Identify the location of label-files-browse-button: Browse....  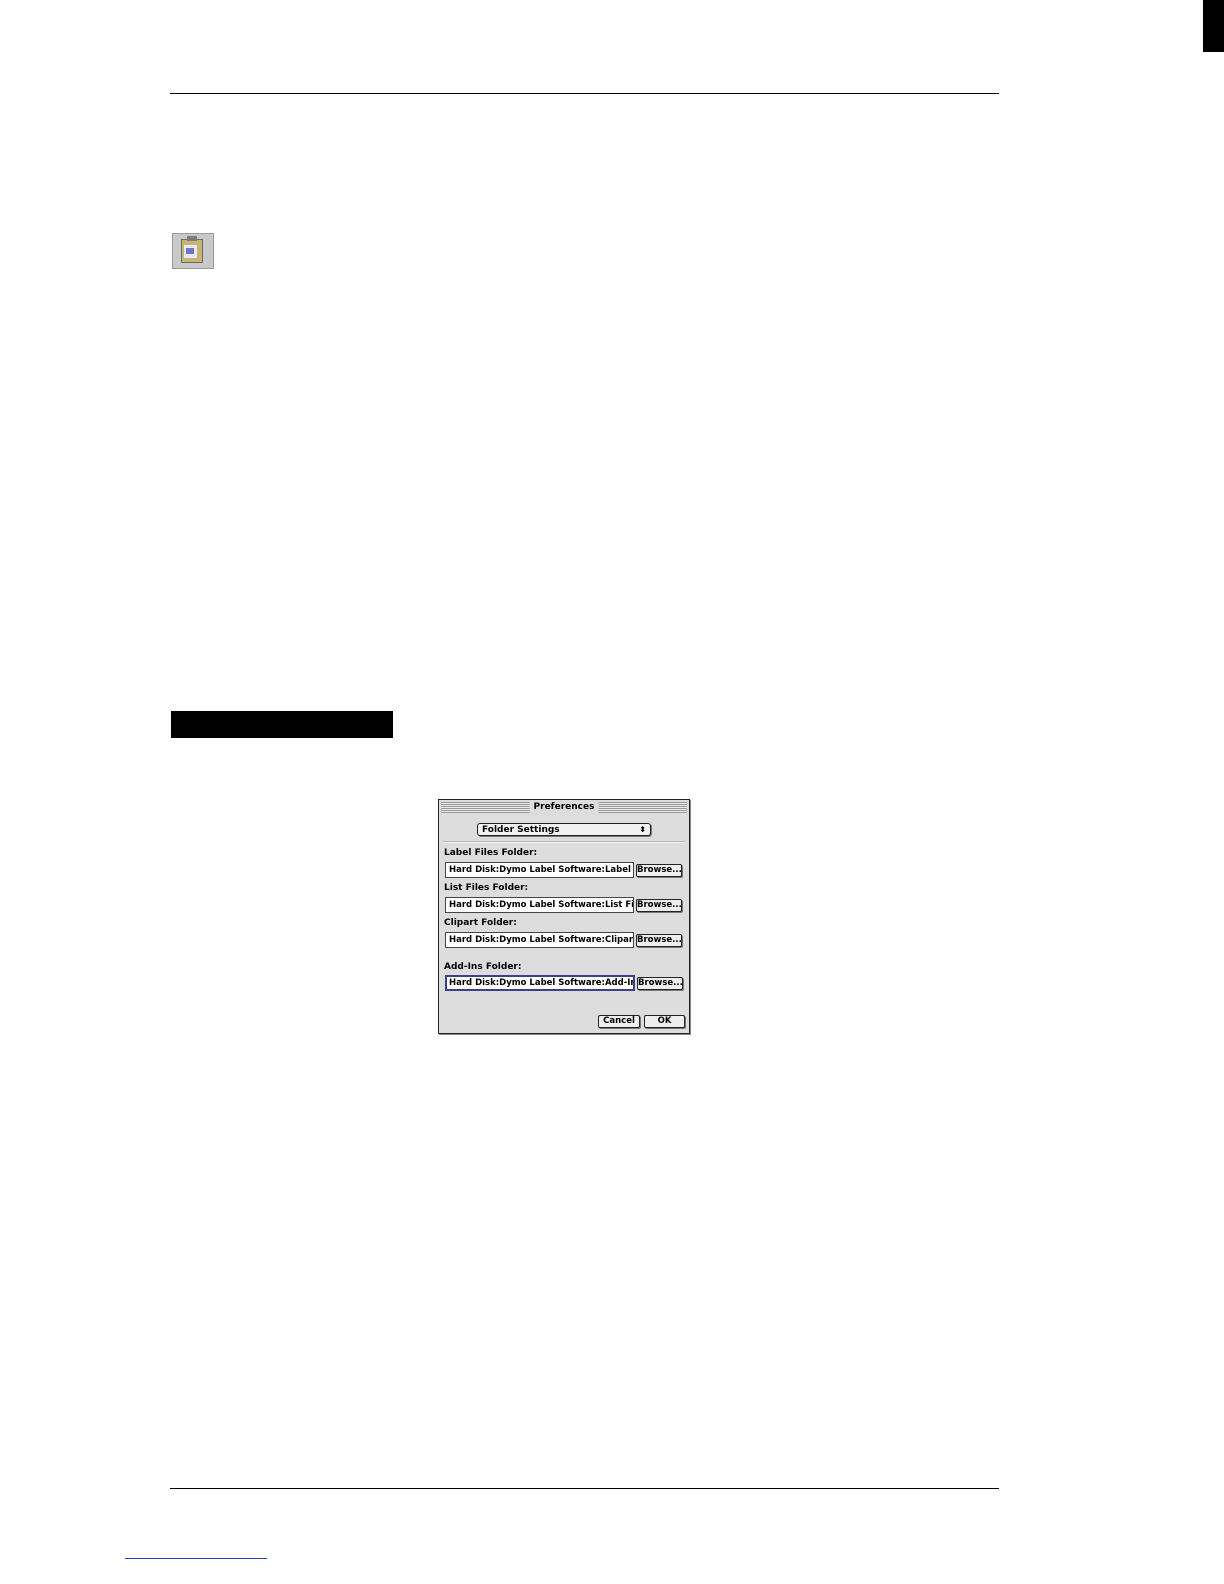
(659, 870).